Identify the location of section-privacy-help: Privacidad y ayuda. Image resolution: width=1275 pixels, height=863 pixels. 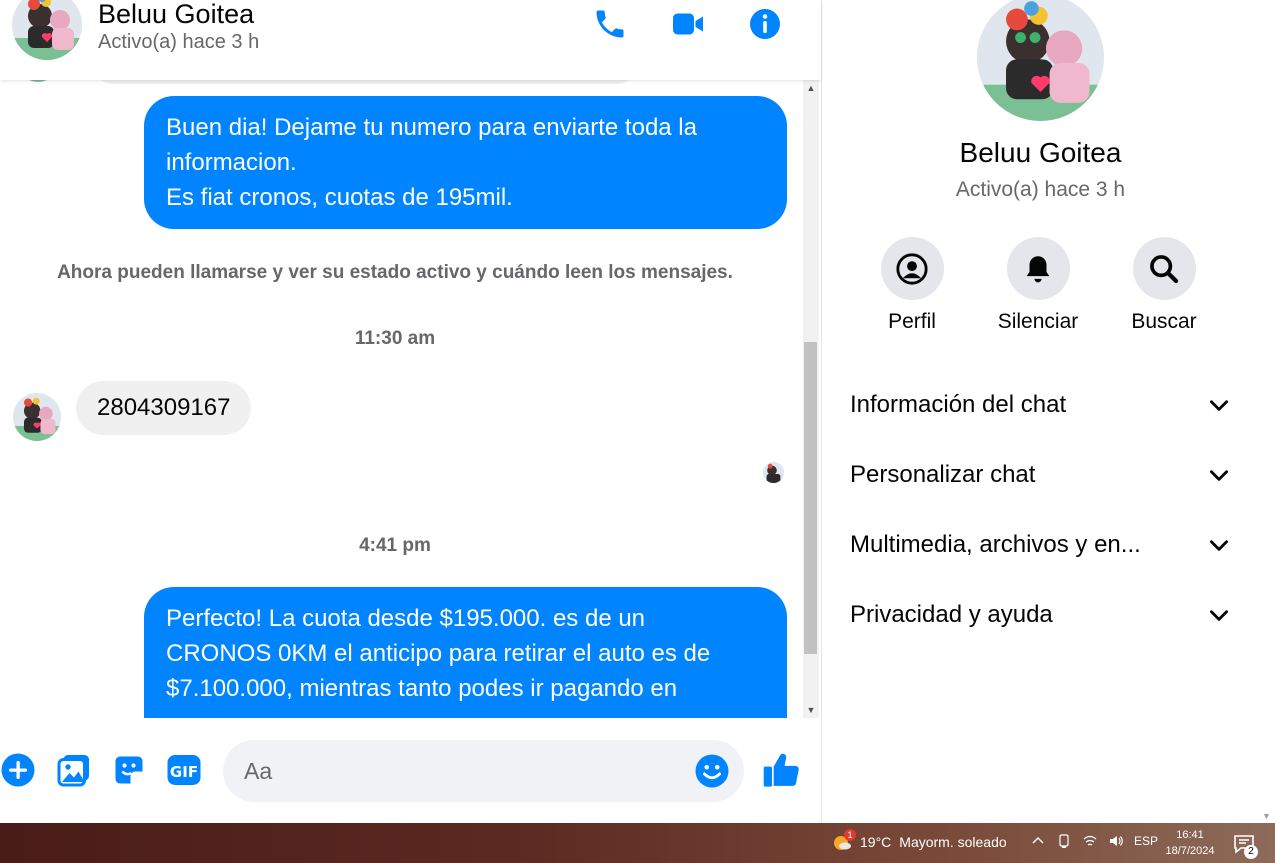
(1041, 615).